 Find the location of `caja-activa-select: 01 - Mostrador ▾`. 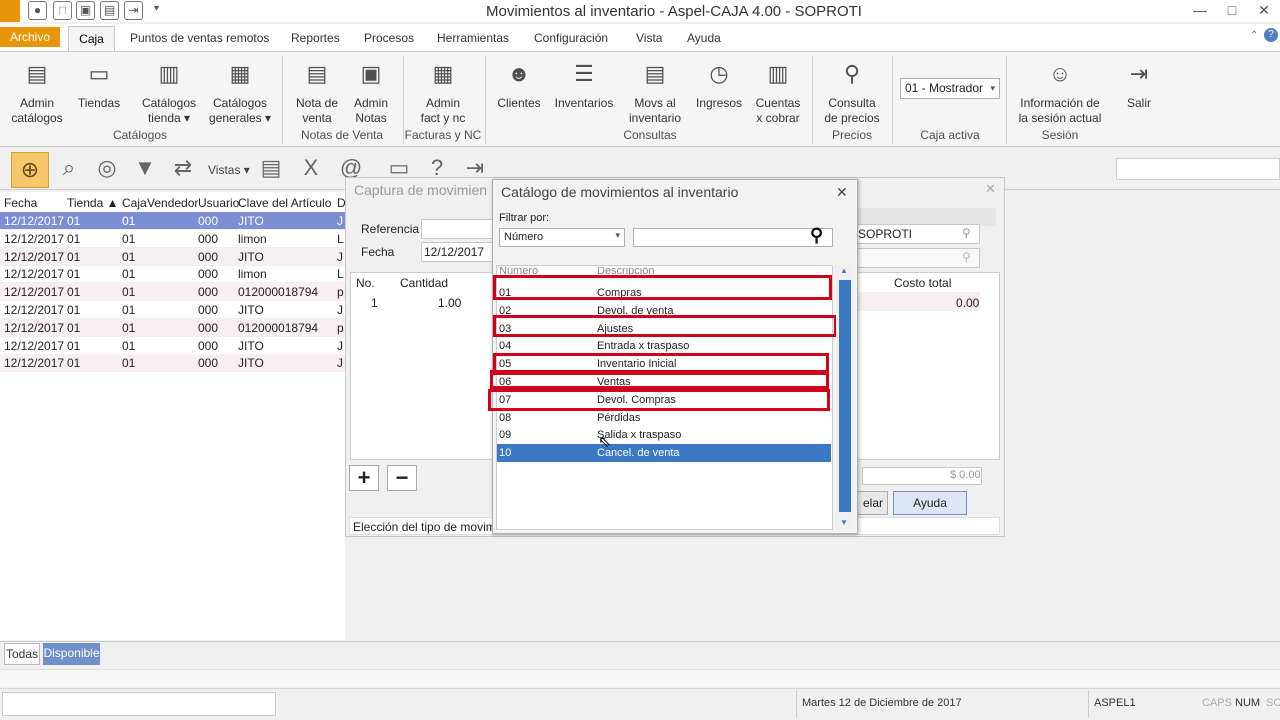

caja-activa-select: 01 - Mostrador ▾ is located at coordinates (950, 88).